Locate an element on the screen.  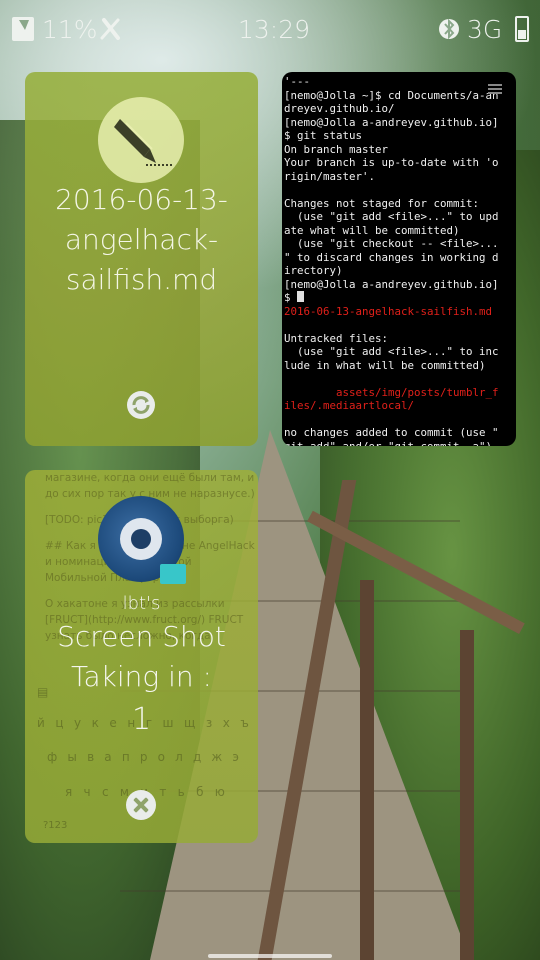
keyboard-key: л is located at coordinates (179, 757).